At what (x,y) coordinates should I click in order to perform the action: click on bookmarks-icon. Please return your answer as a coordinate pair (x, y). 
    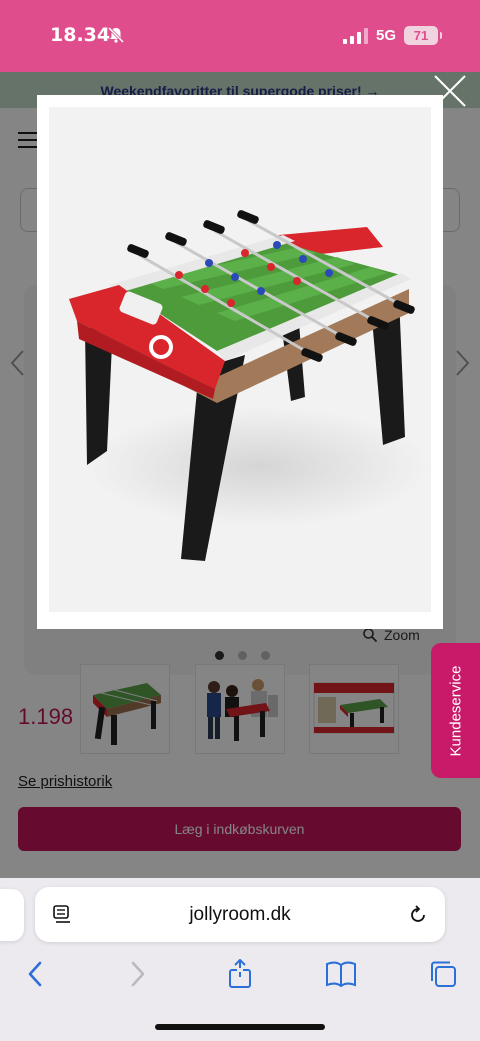
    Looking at the image, I should click on (341, 974).